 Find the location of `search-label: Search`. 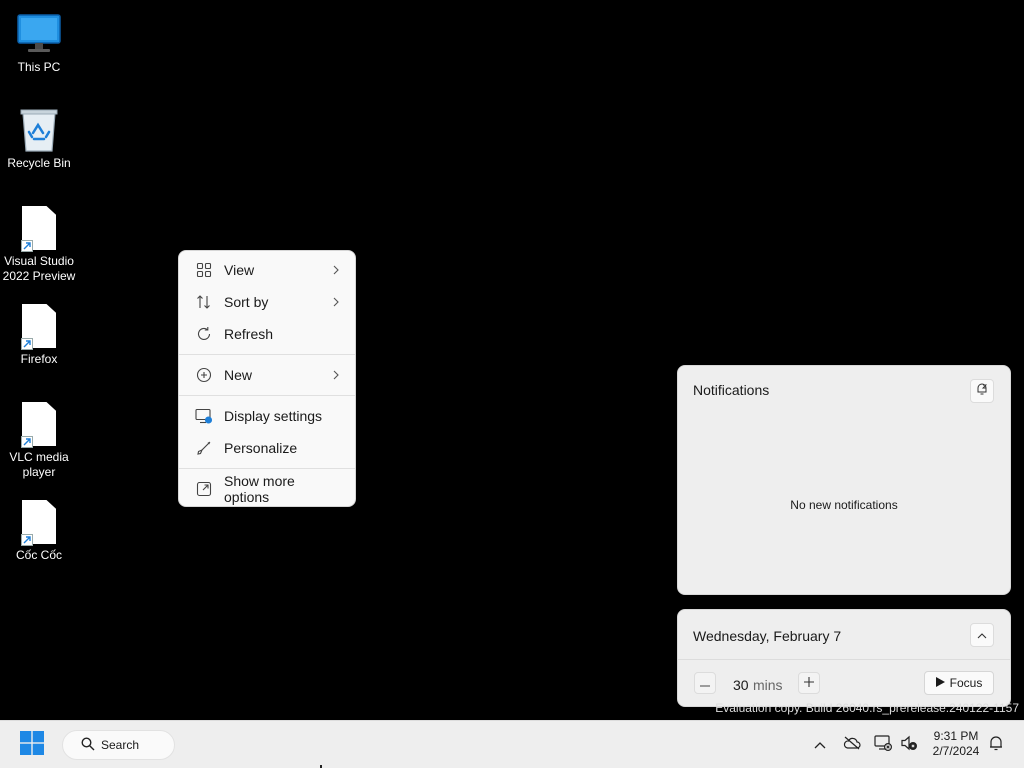

search-label: Search is located at coordinates (120, 745).